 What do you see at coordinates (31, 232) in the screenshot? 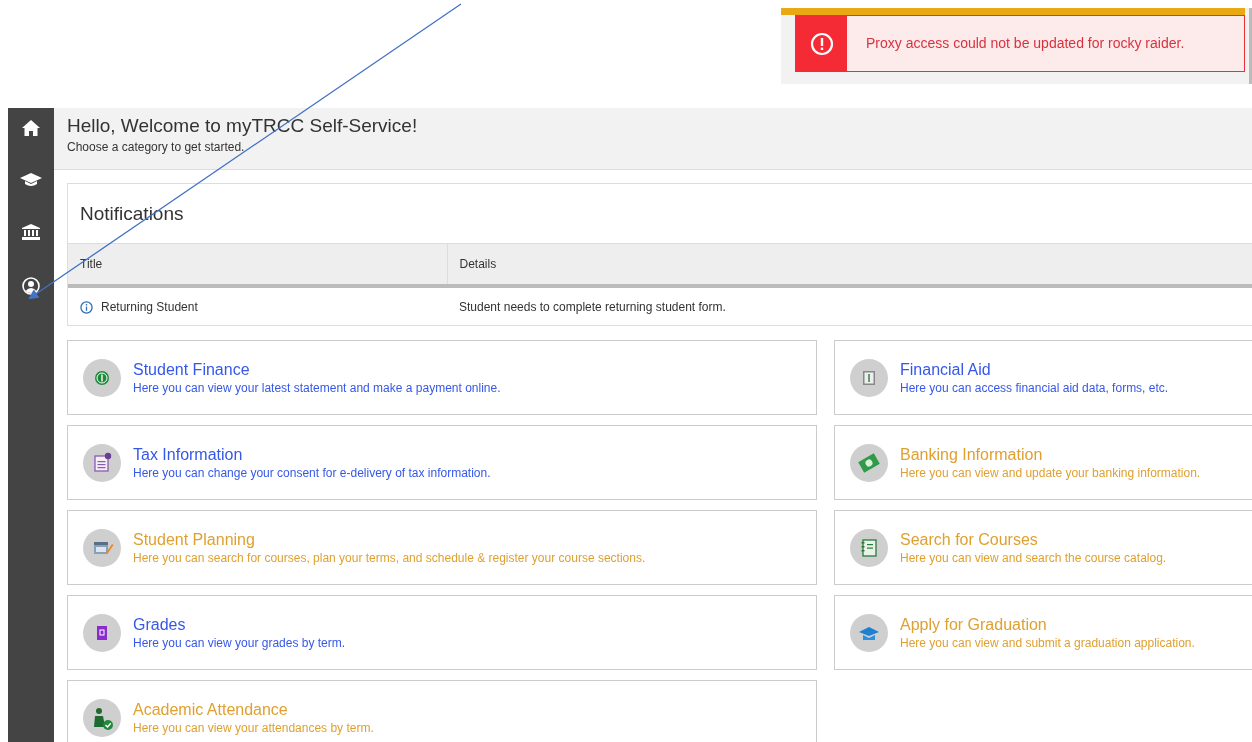
I see `bank-icon` at bounding box center [31, 232].